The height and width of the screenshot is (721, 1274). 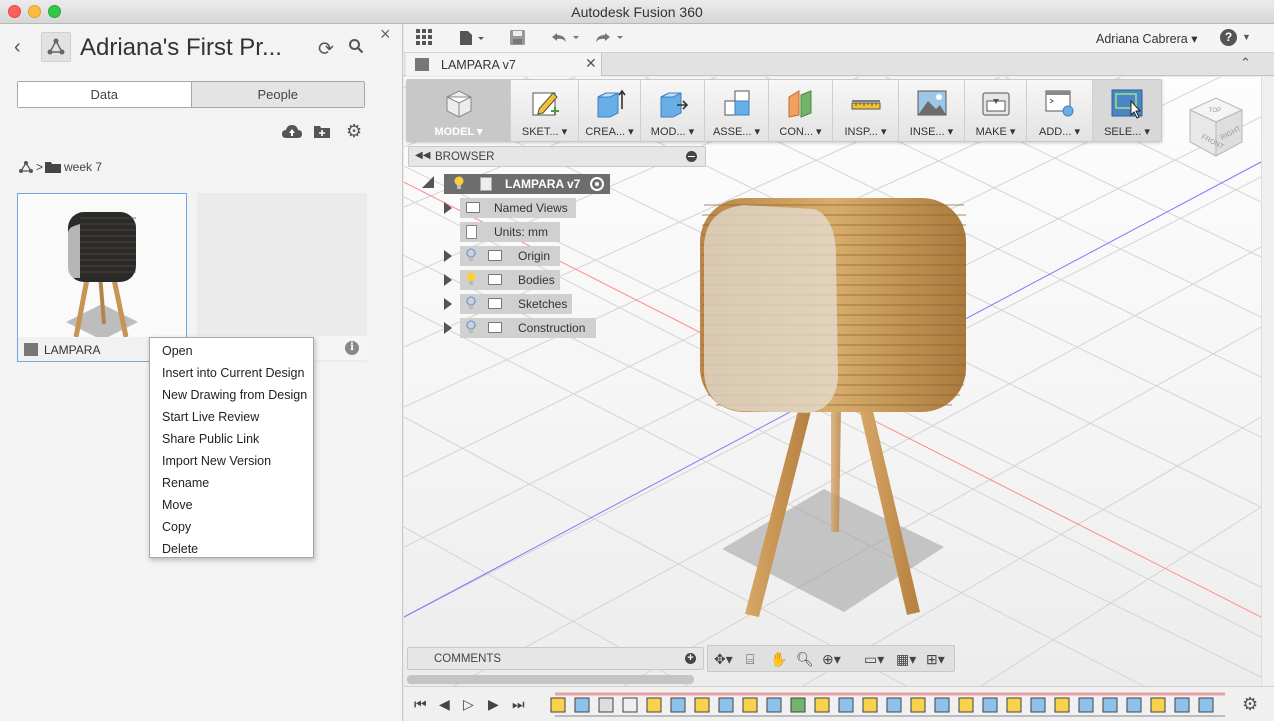 What do you see at coordinates (510, 256) in the screenshot?
I see `browser-node-origin: Origin` at bounding box center [510, 256].